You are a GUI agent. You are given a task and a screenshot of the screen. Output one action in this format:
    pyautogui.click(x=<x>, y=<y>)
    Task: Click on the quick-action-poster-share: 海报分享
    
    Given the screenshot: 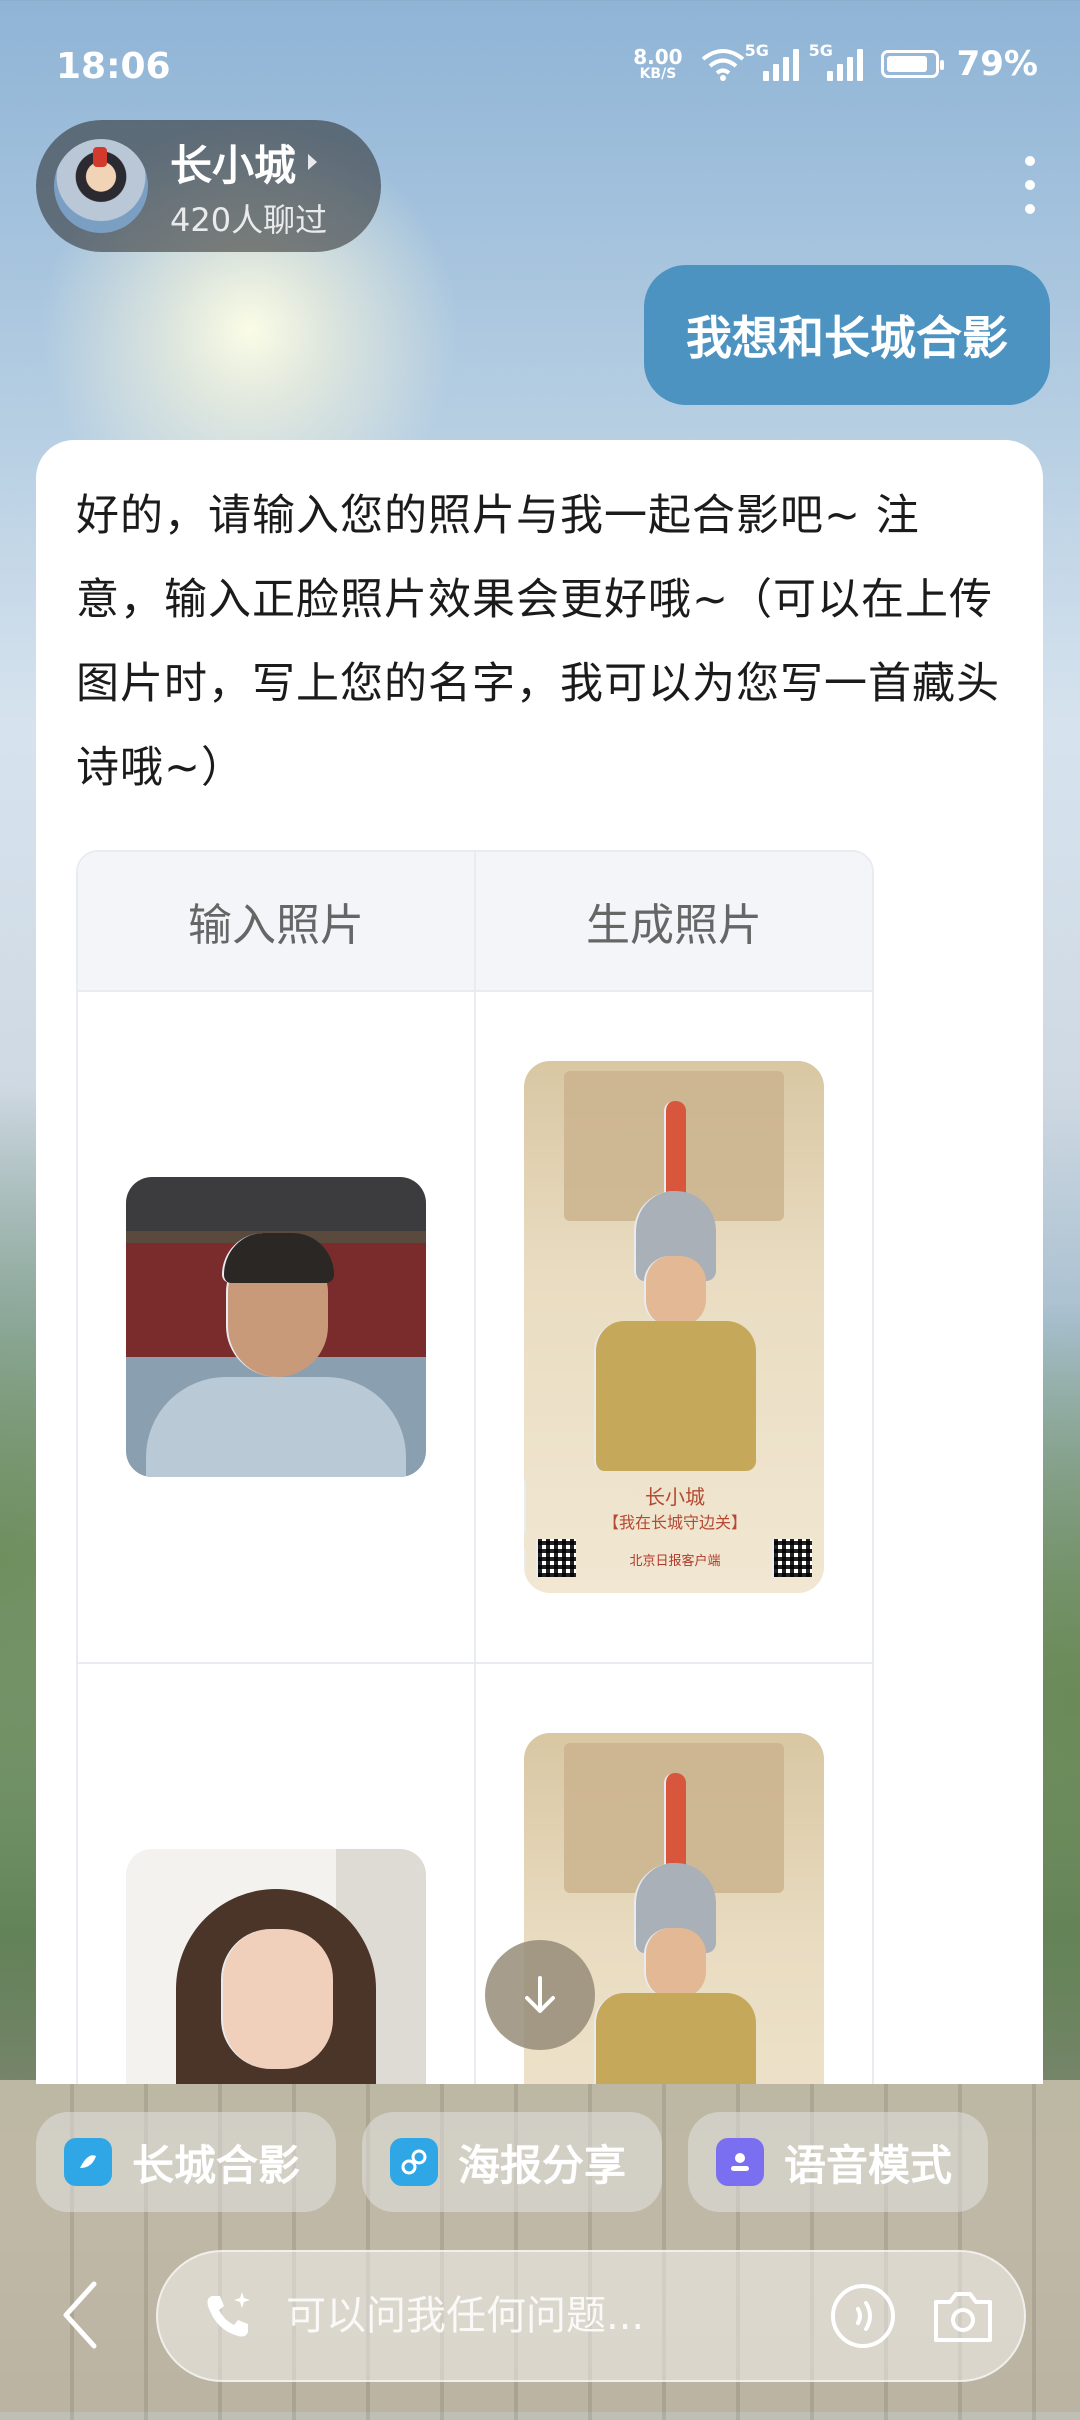 What is the action you would take?
    pyautogui.click(x=512, y=2162)
    